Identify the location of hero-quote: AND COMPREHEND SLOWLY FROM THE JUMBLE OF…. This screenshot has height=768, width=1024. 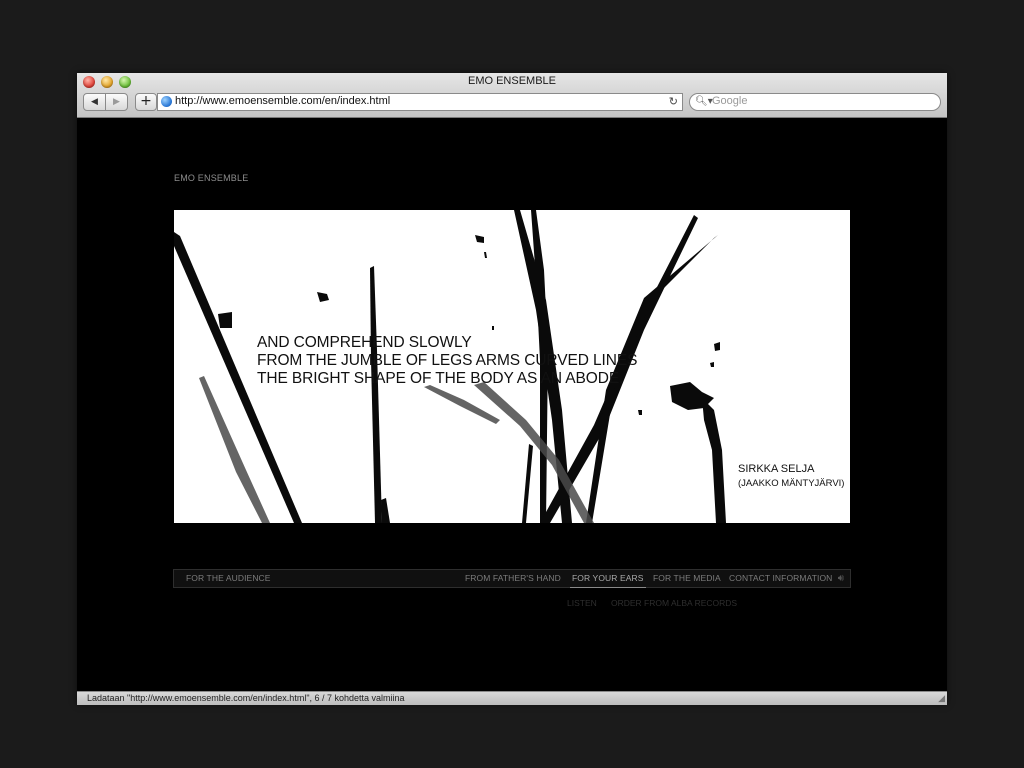
(447, 361).